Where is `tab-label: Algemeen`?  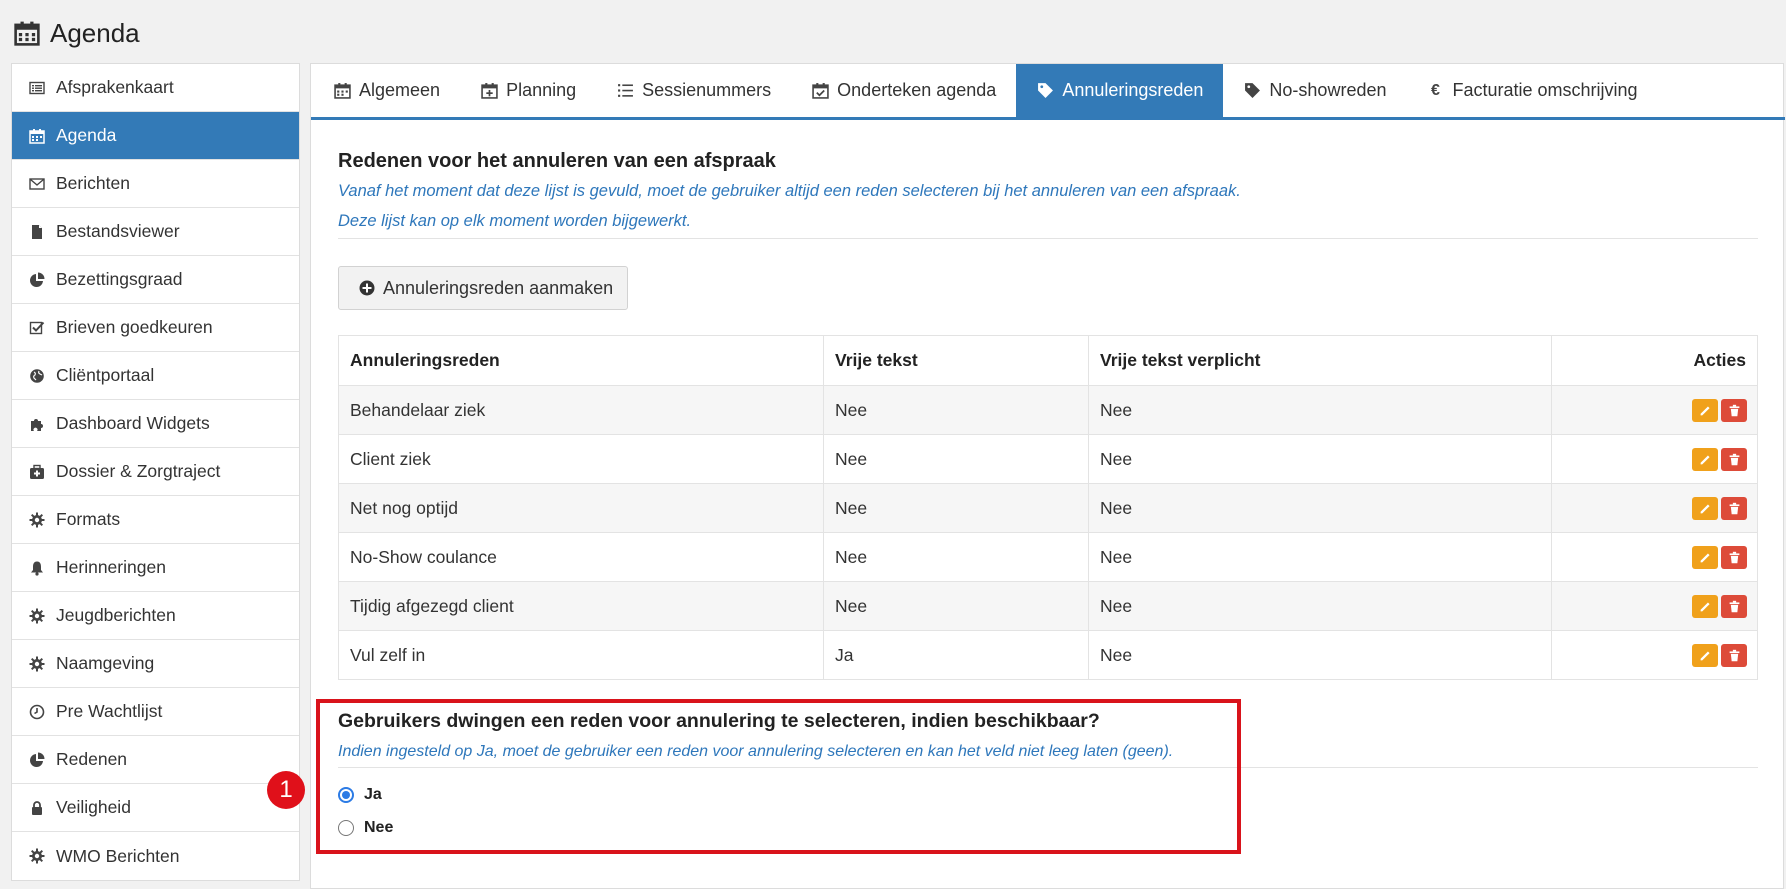 tab-label: Algemeen is located at coordinates (400, 90).